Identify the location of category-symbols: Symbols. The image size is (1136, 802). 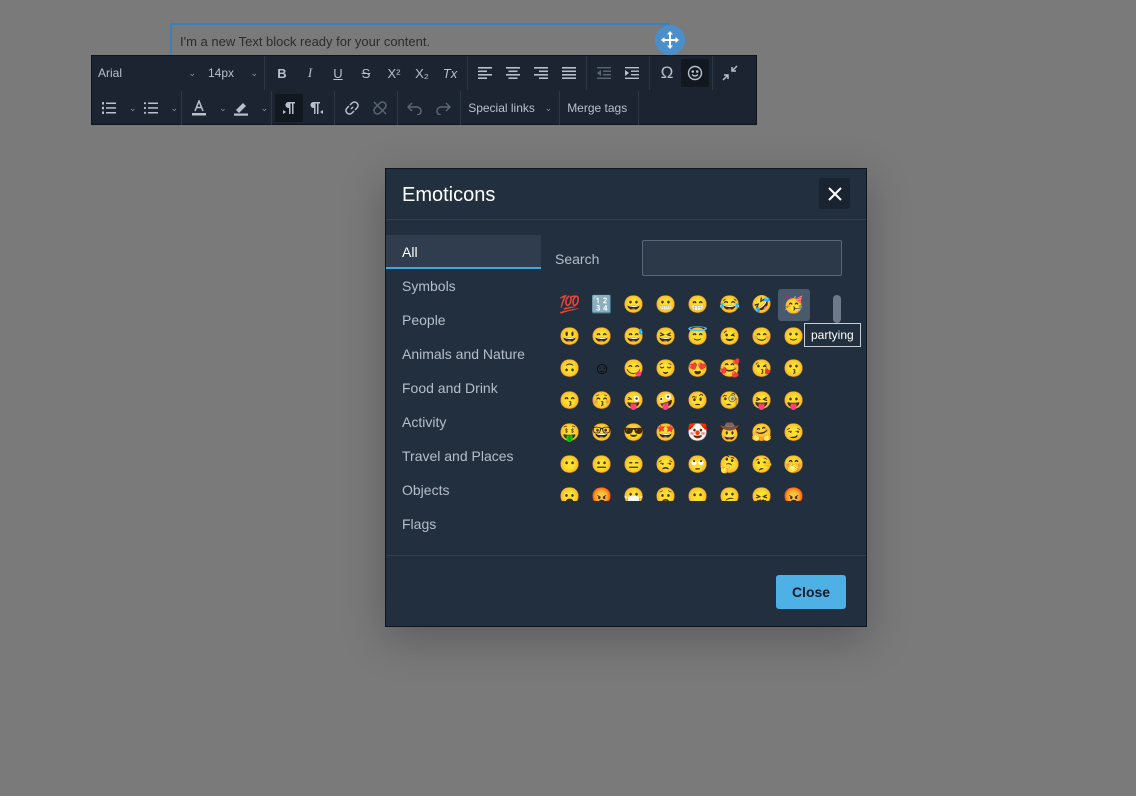
(463, 286).